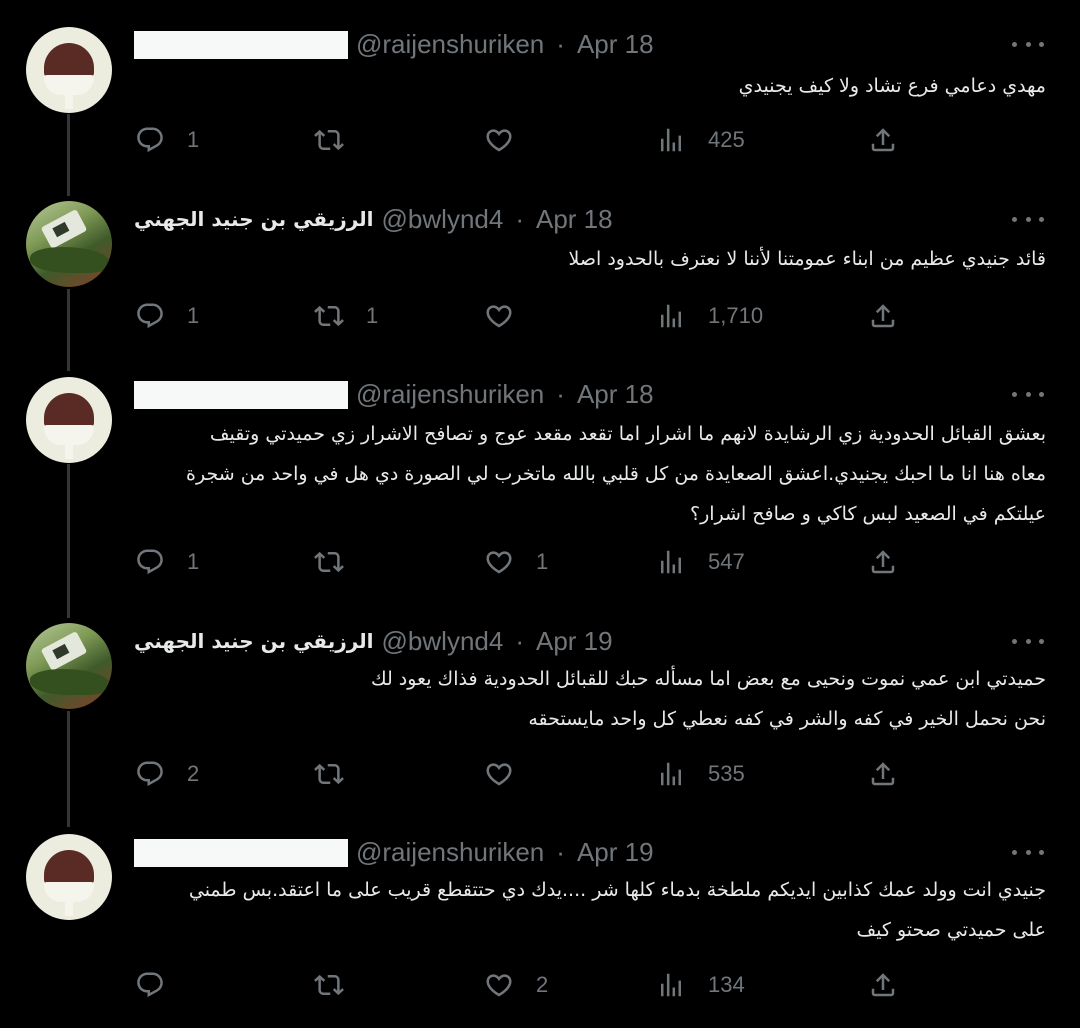  Describe the element at coordinates (726, 139) in the screenshot. I see `view-count: 425` at that location.